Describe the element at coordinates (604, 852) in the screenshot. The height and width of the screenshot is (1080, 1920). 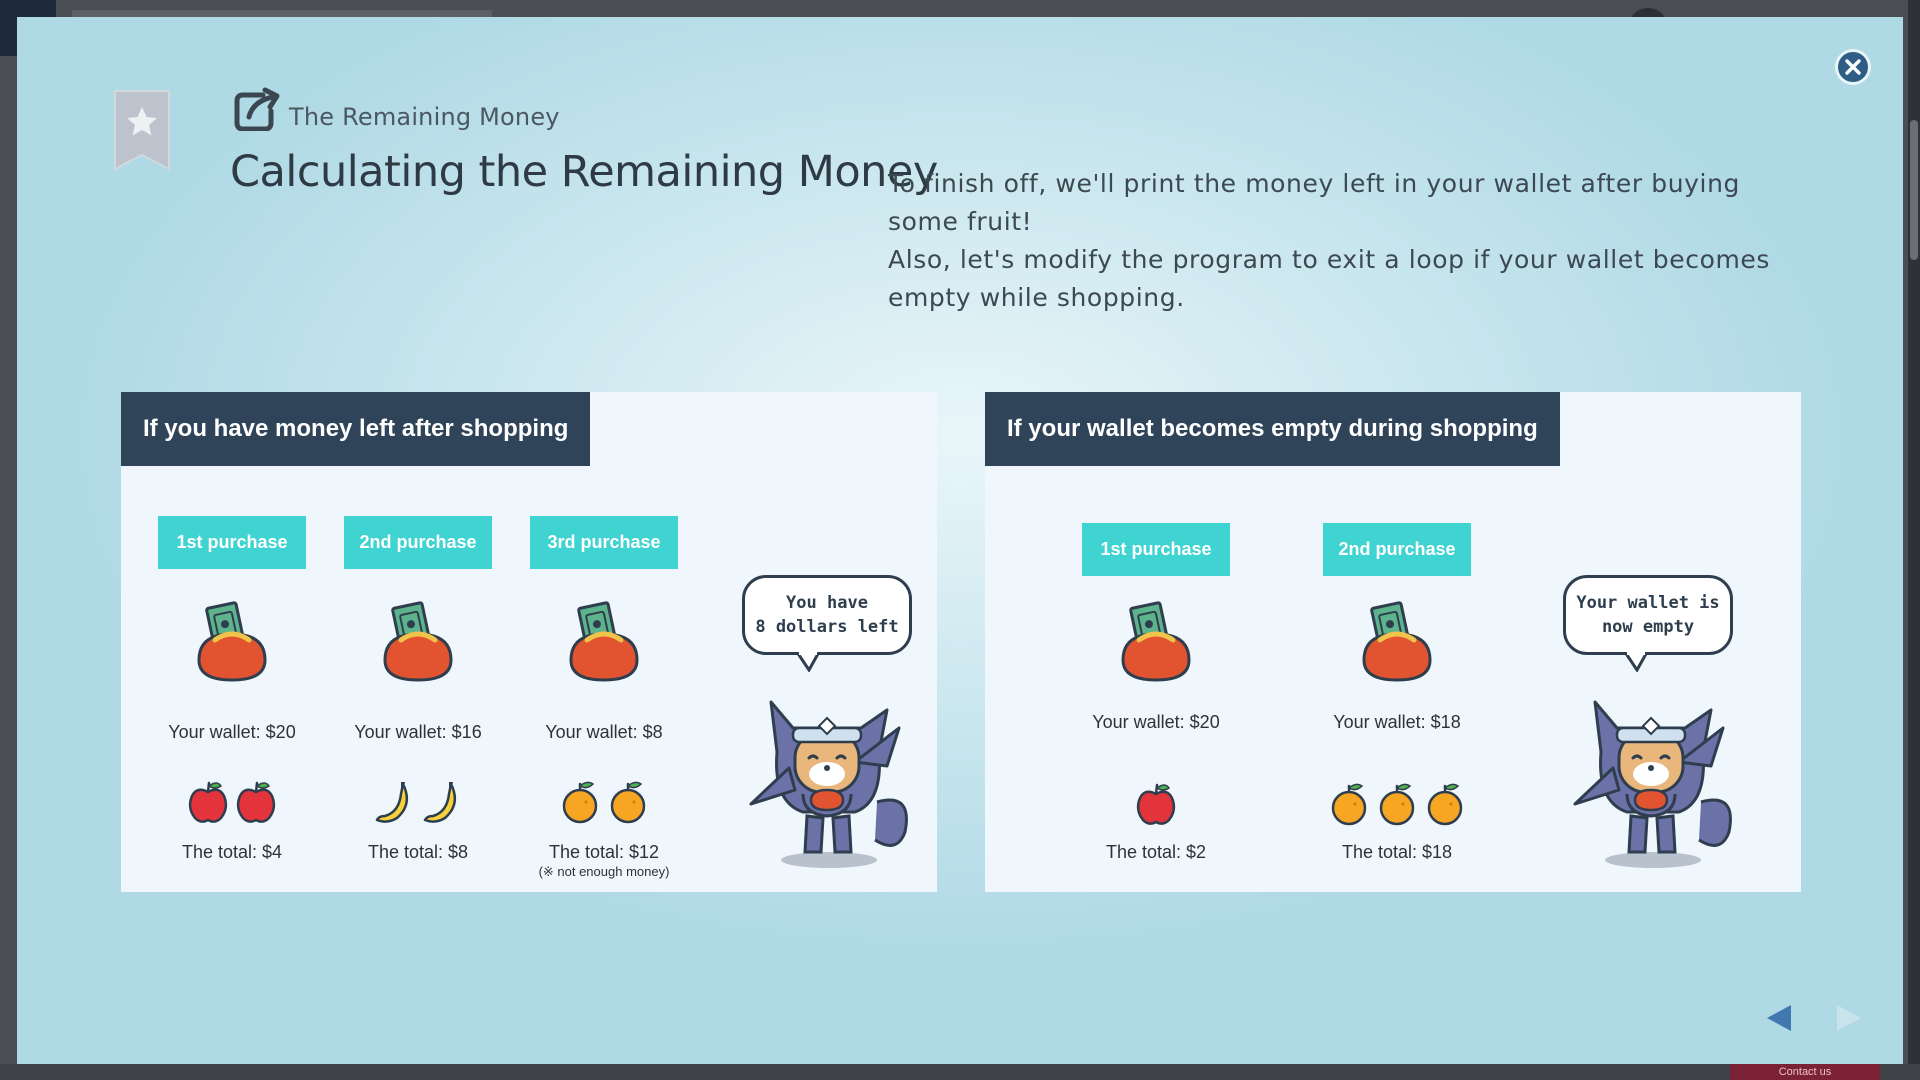
I see `purchase-total: The total: $12` at that location.